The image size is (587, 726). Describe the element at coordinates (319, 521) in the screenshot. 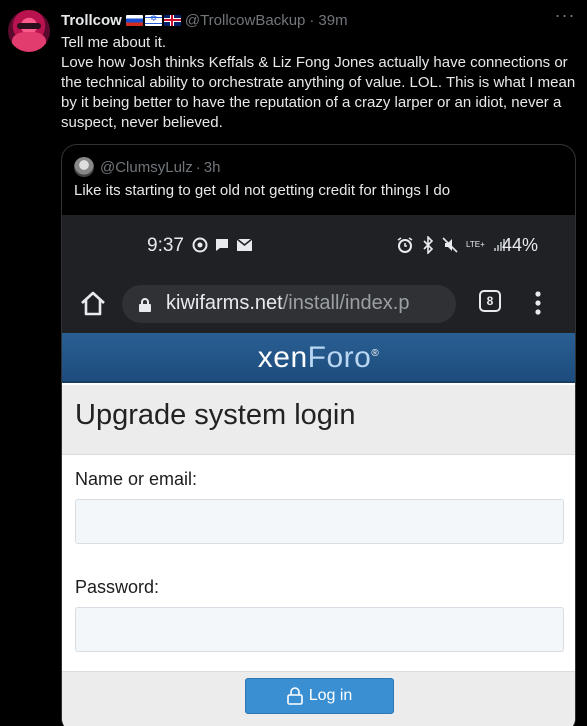

I see `name-email-input` at that location.